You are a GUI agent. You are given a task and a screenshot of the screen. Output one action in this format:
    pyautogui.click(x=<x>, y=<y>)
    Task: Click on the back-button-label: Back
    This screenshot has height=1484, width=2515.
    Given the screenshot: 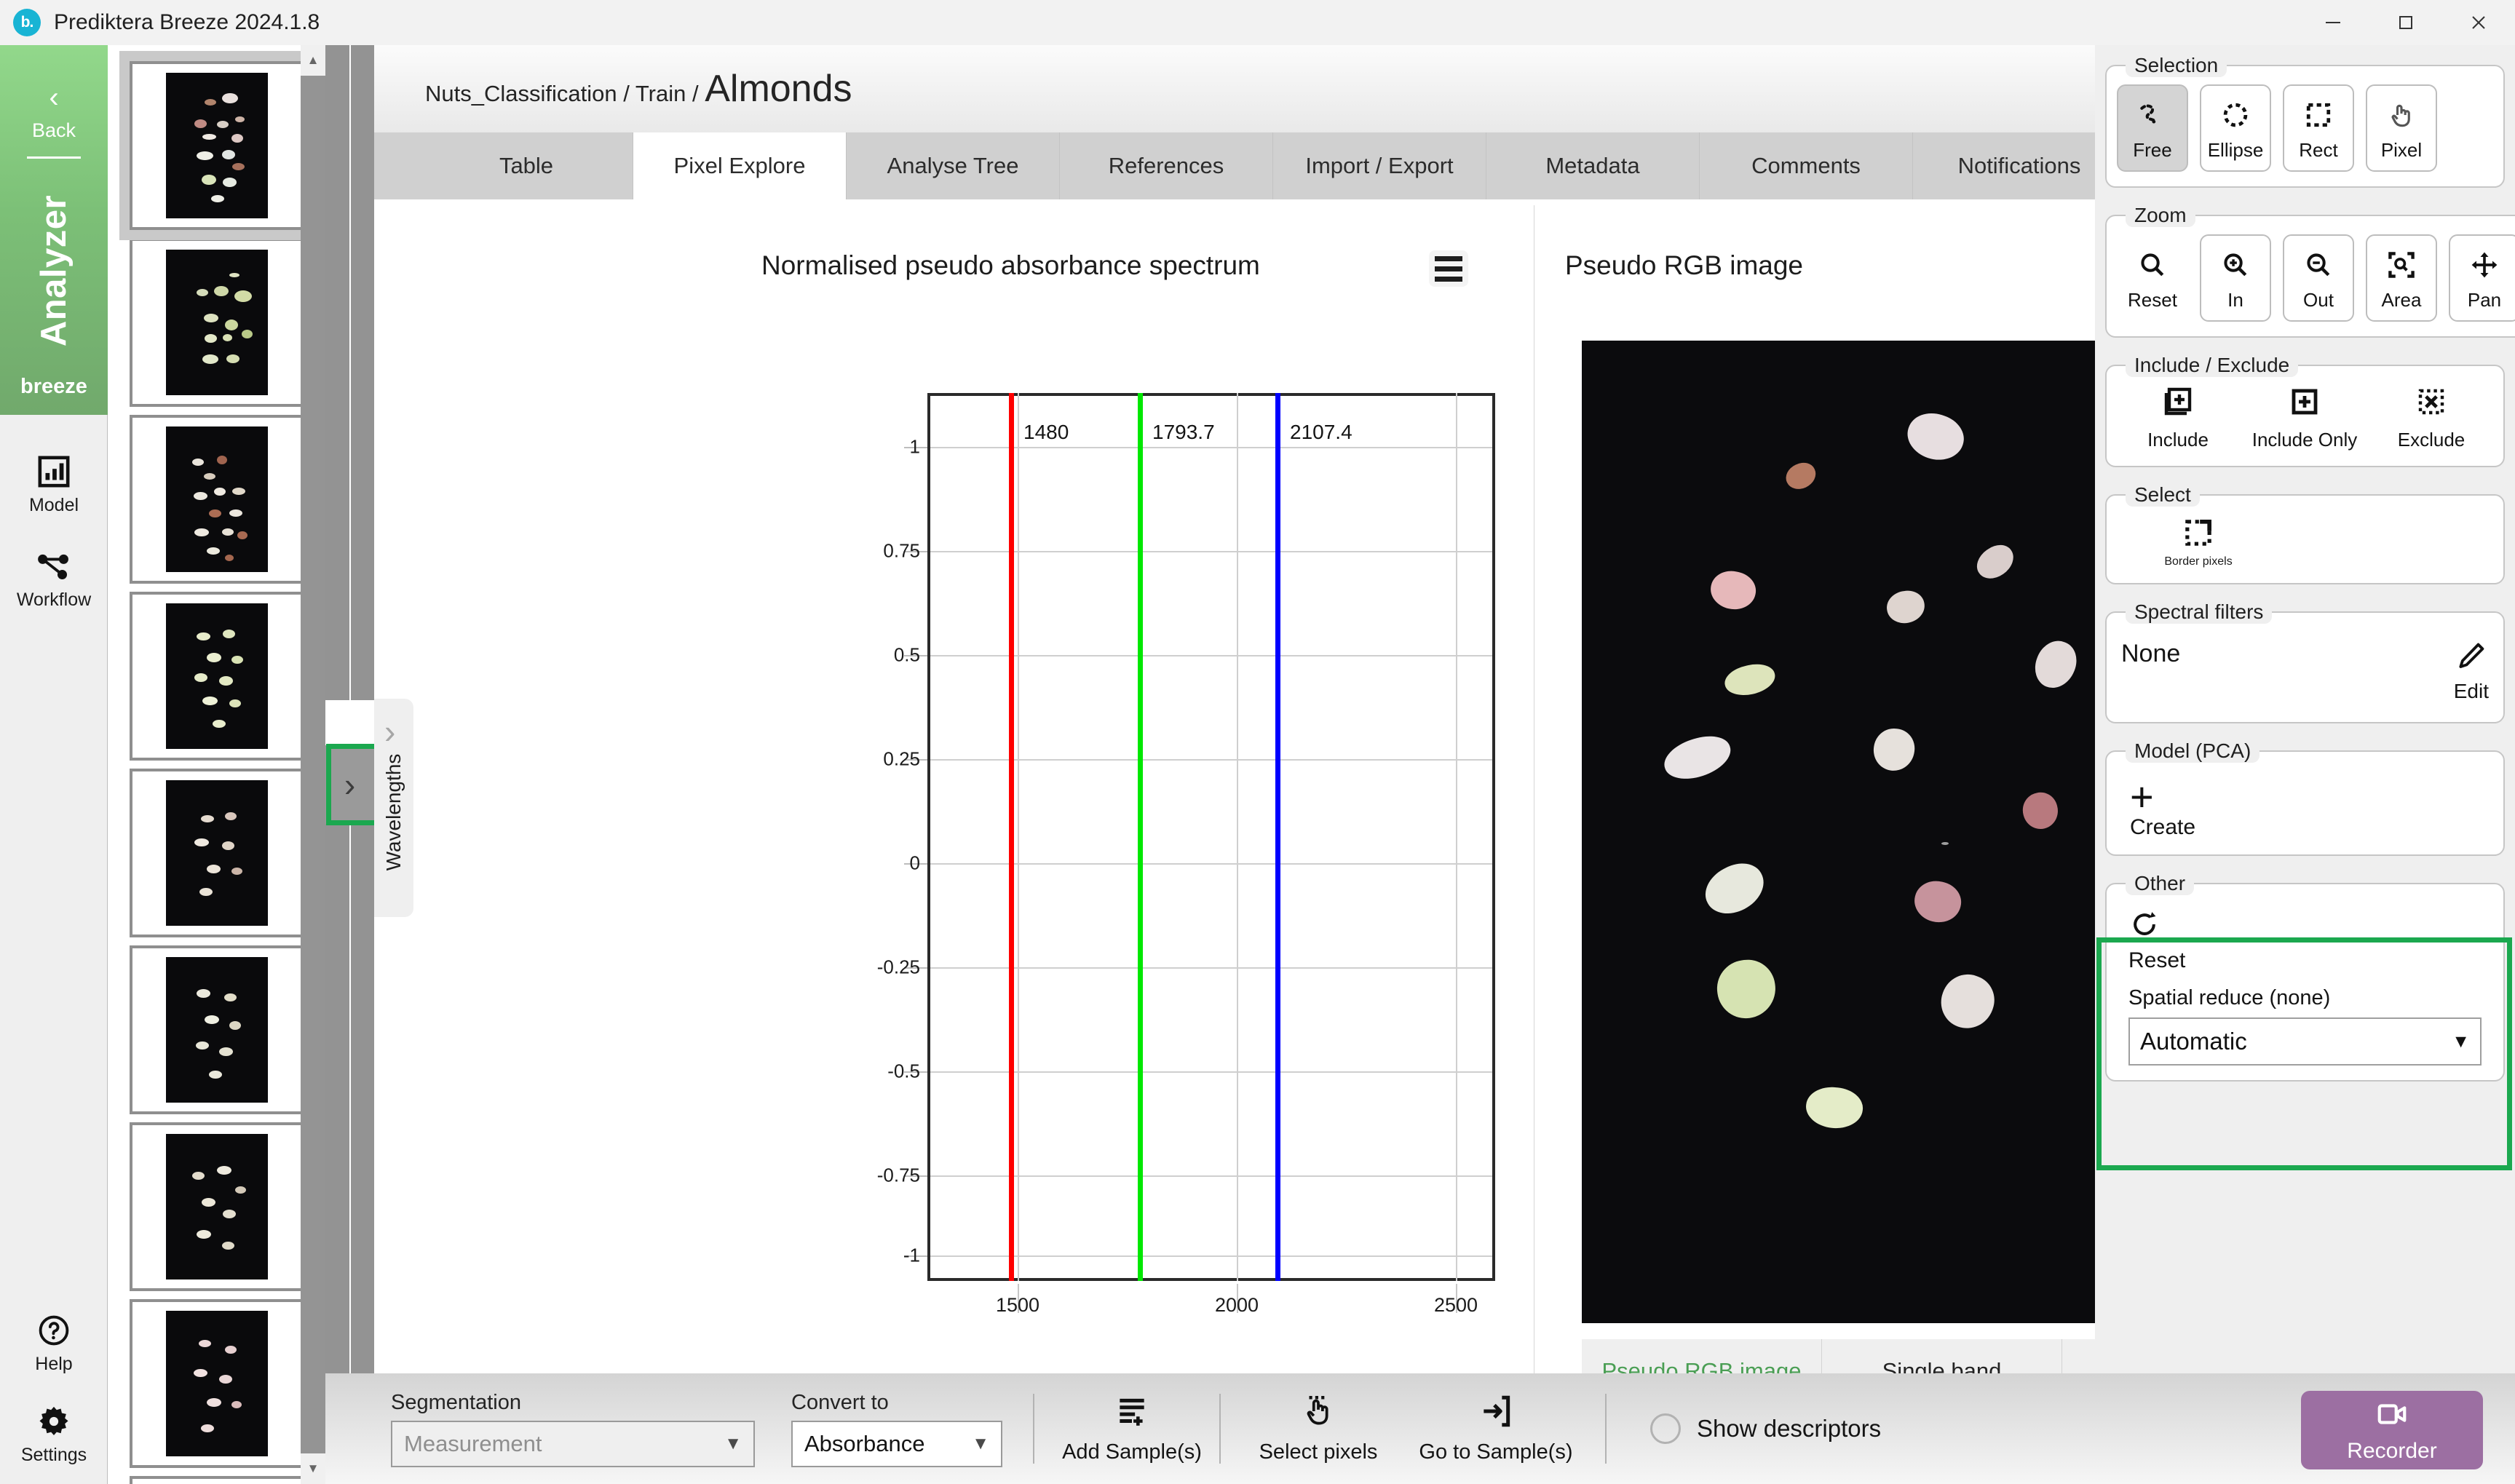 What is the action you would take?
    pyautogui.click(x=54, y=130)
    